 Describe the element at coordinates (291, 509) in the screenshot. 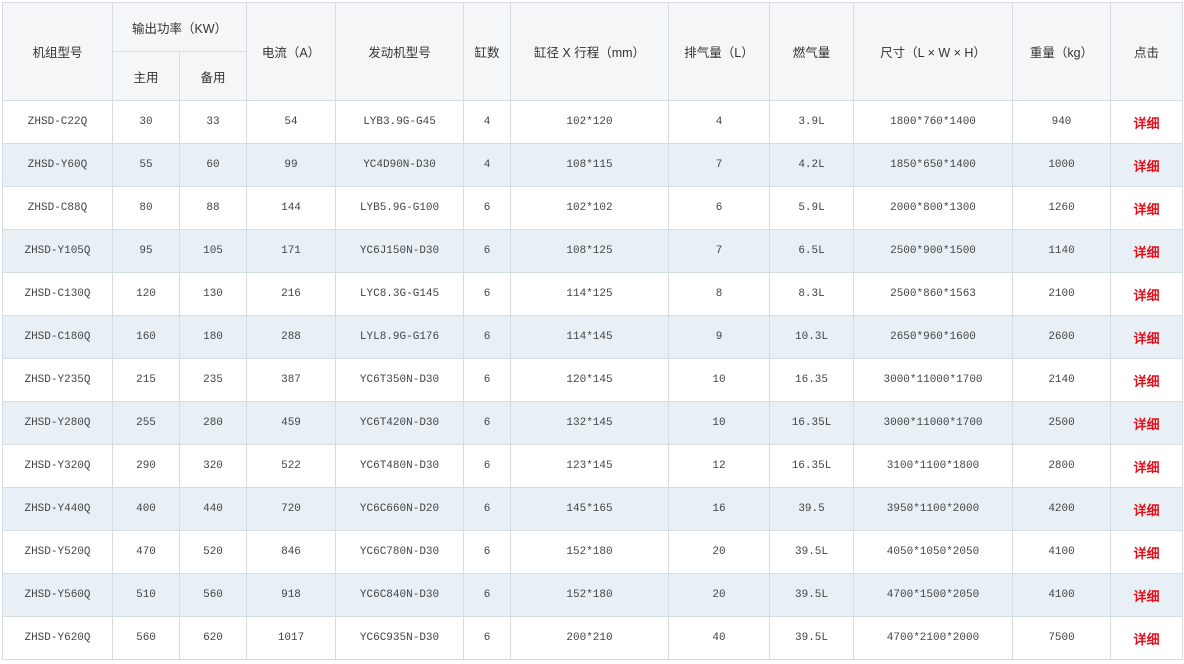

I see `current-cell: 720` at that location.